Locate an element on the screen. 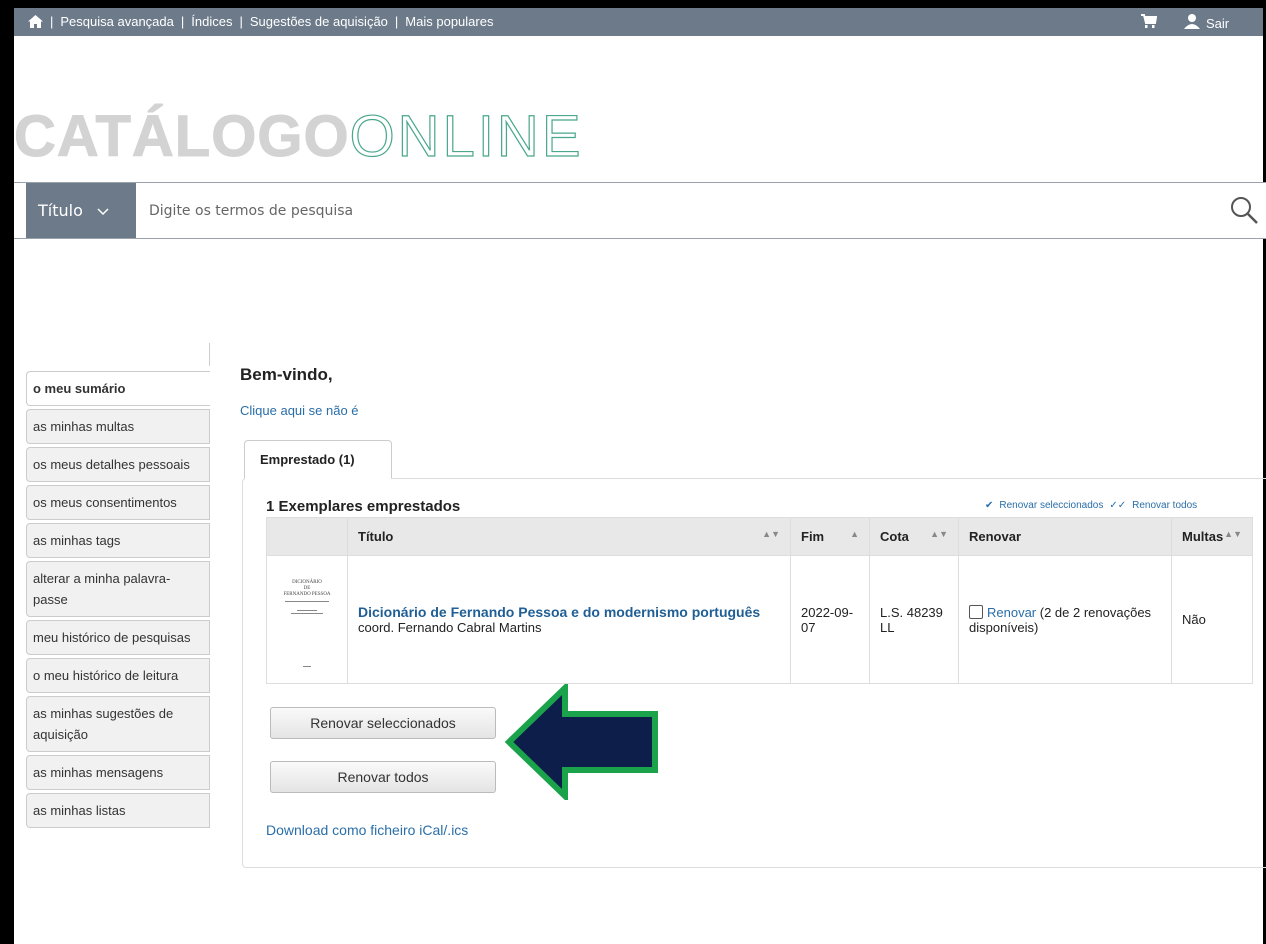 The image size is (1266, 944). sidebar-item-tags: as minhas tags is located at coordinates (118, 540).